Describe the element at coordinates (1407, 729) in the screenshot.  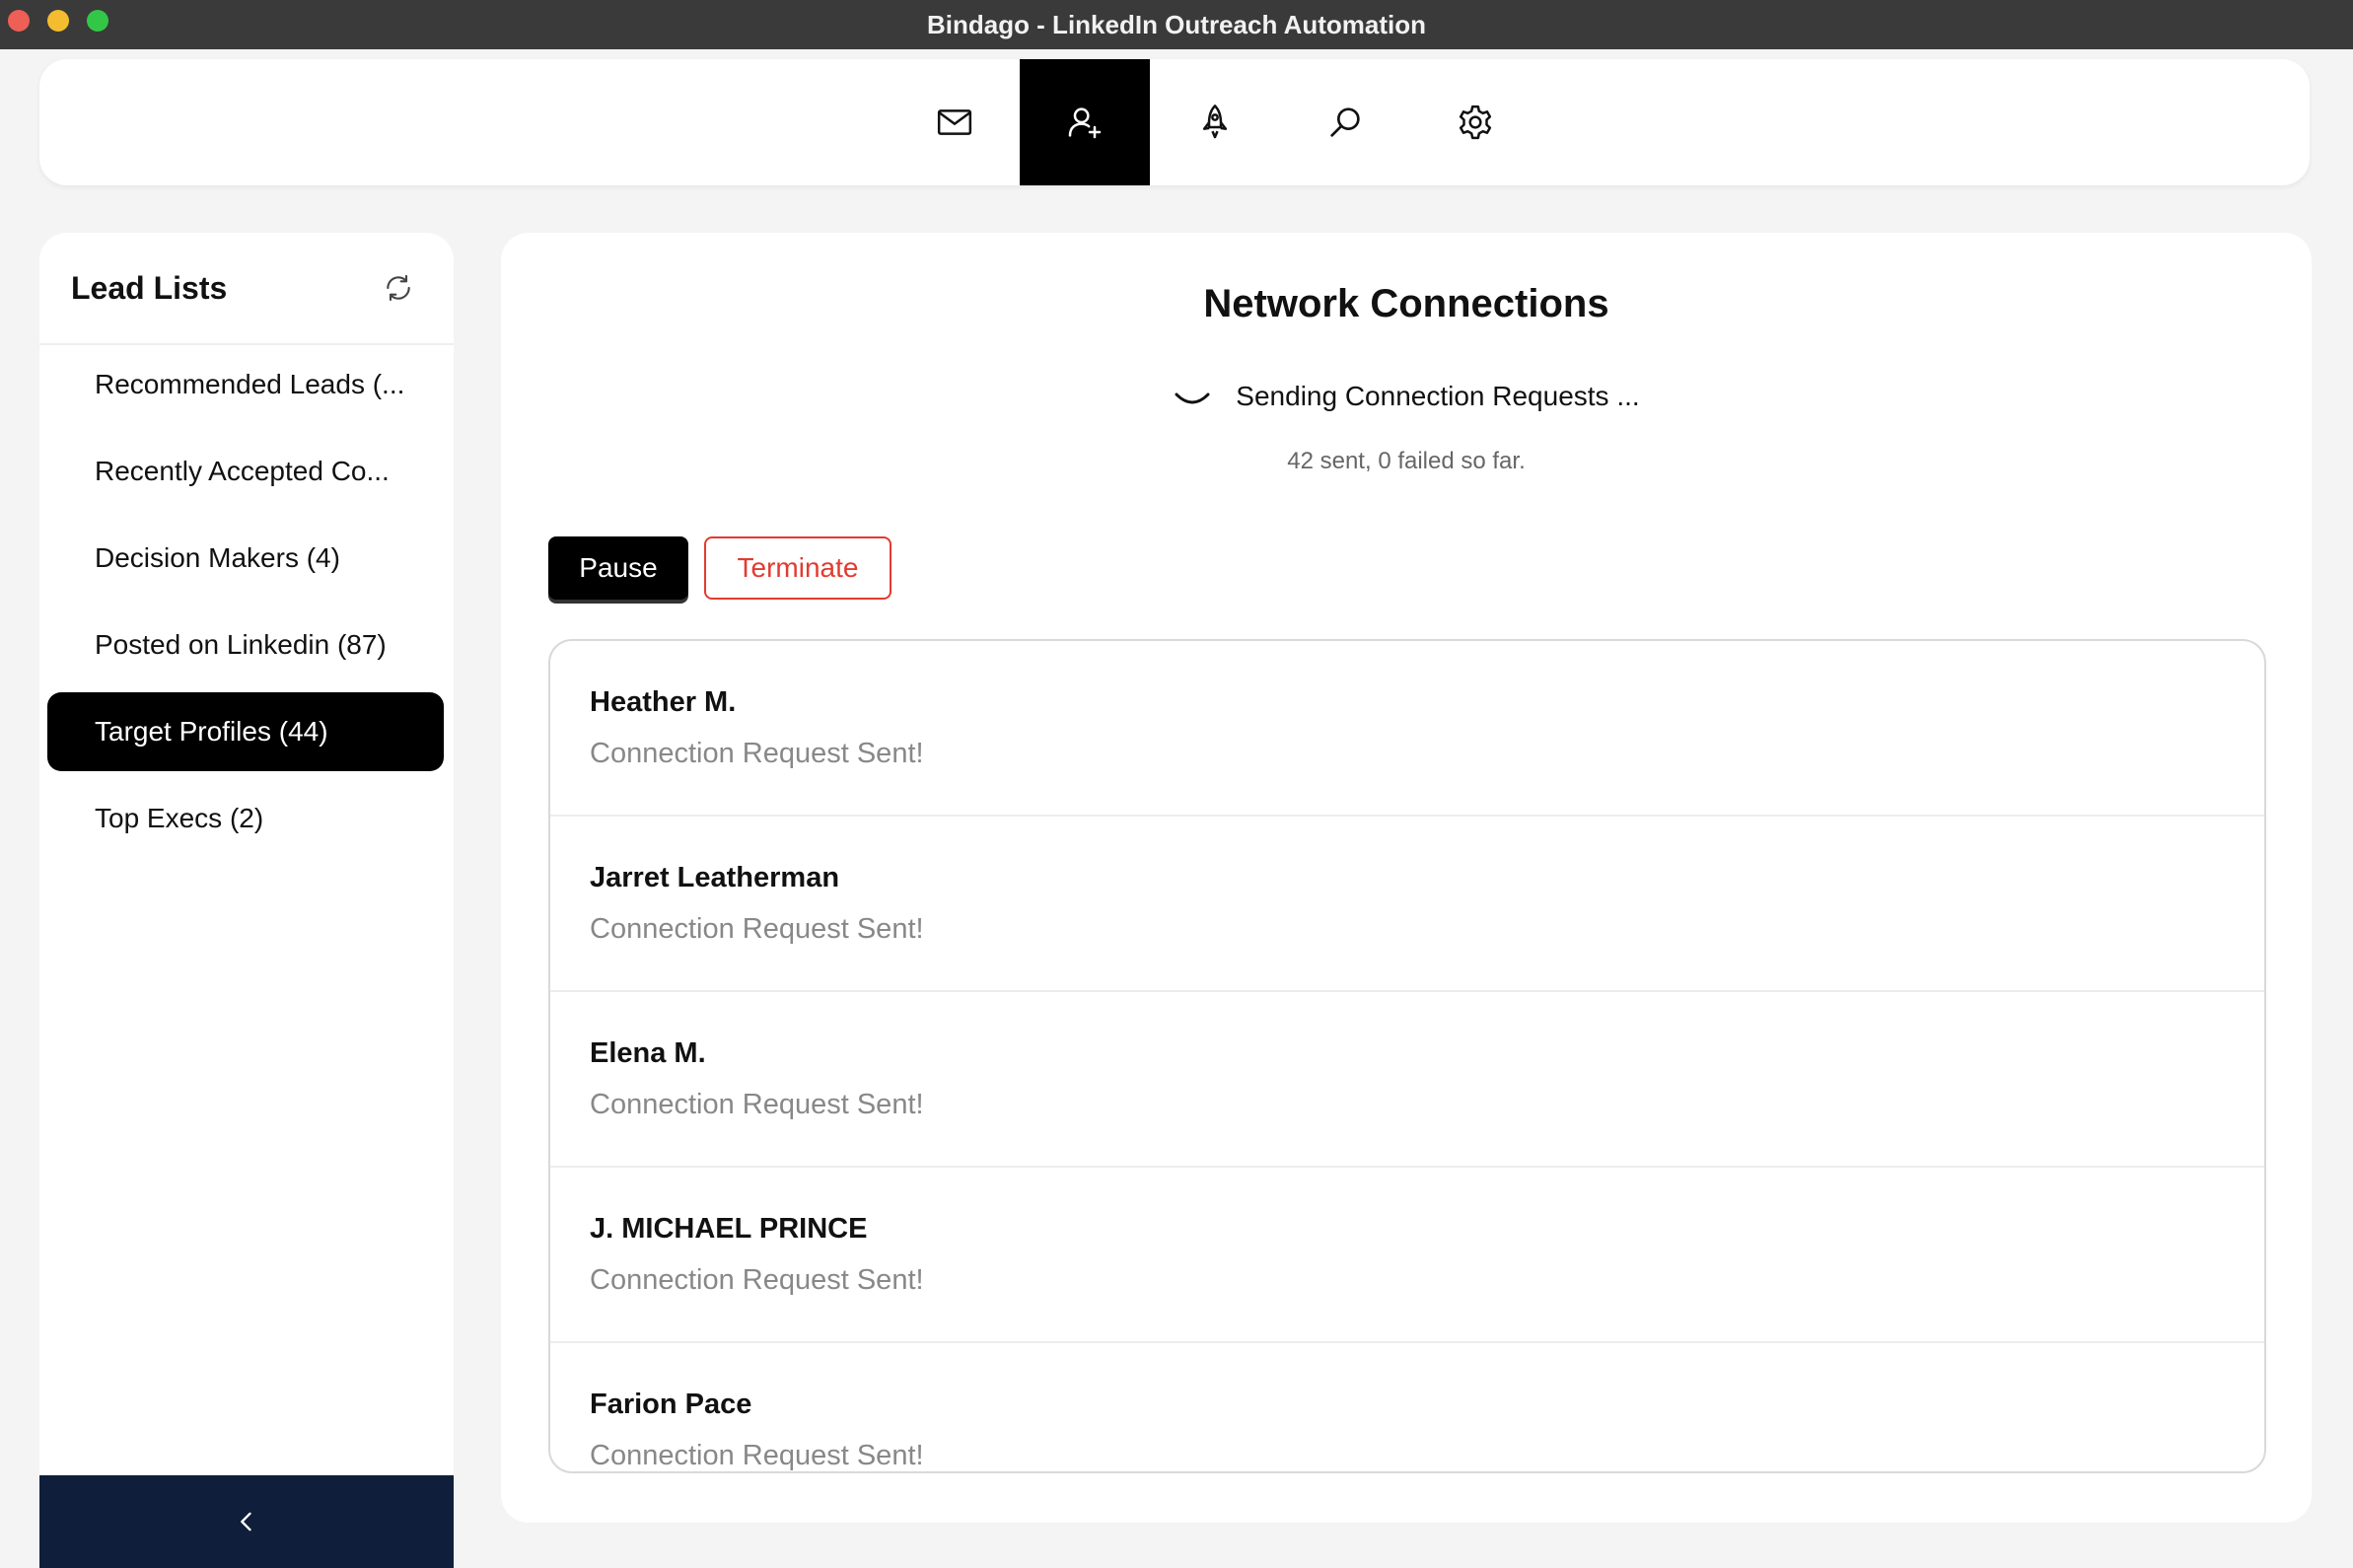
I see `connection-row: Heather M. Connection Request Sent!` at that location.